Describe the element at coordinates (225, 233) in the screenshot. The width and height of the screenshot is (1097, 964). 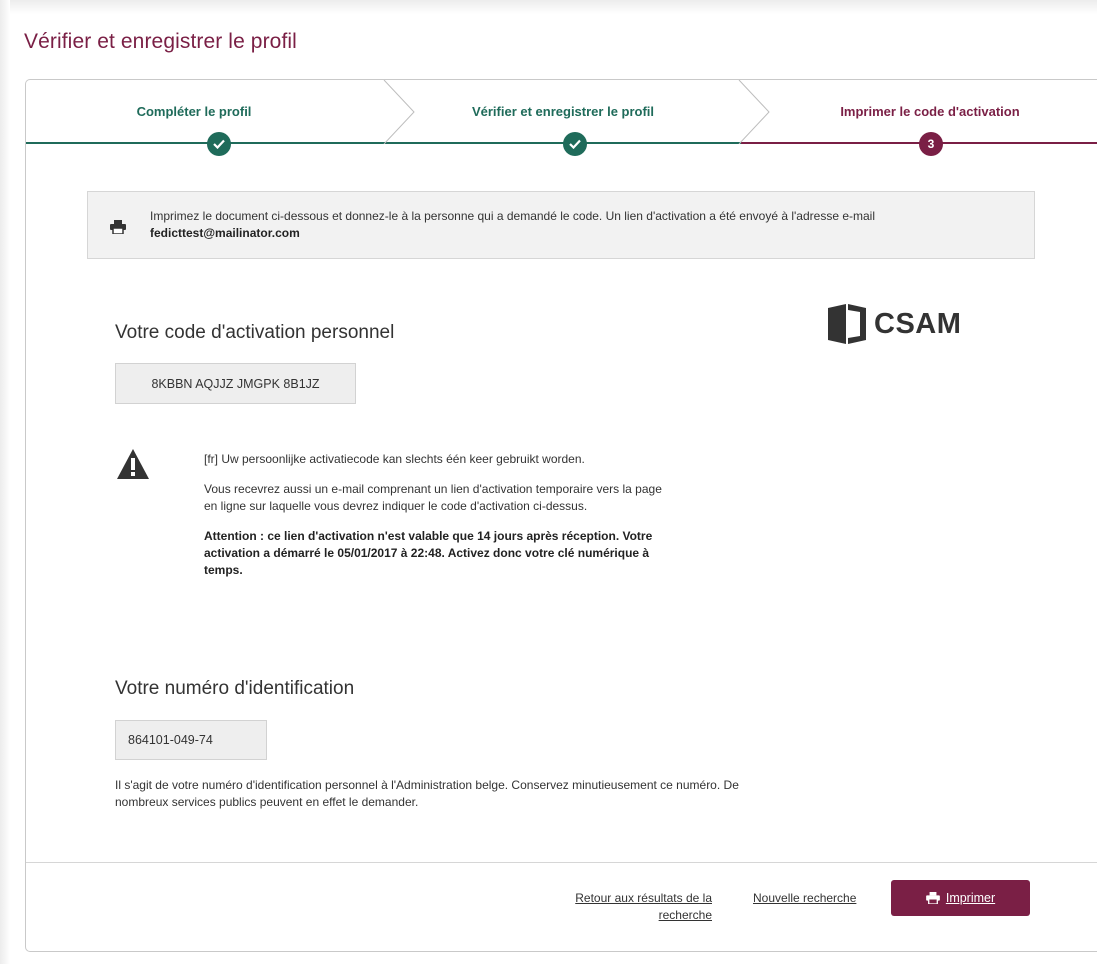
I see `info-email: fedicttest@mailinator.com` at that location.